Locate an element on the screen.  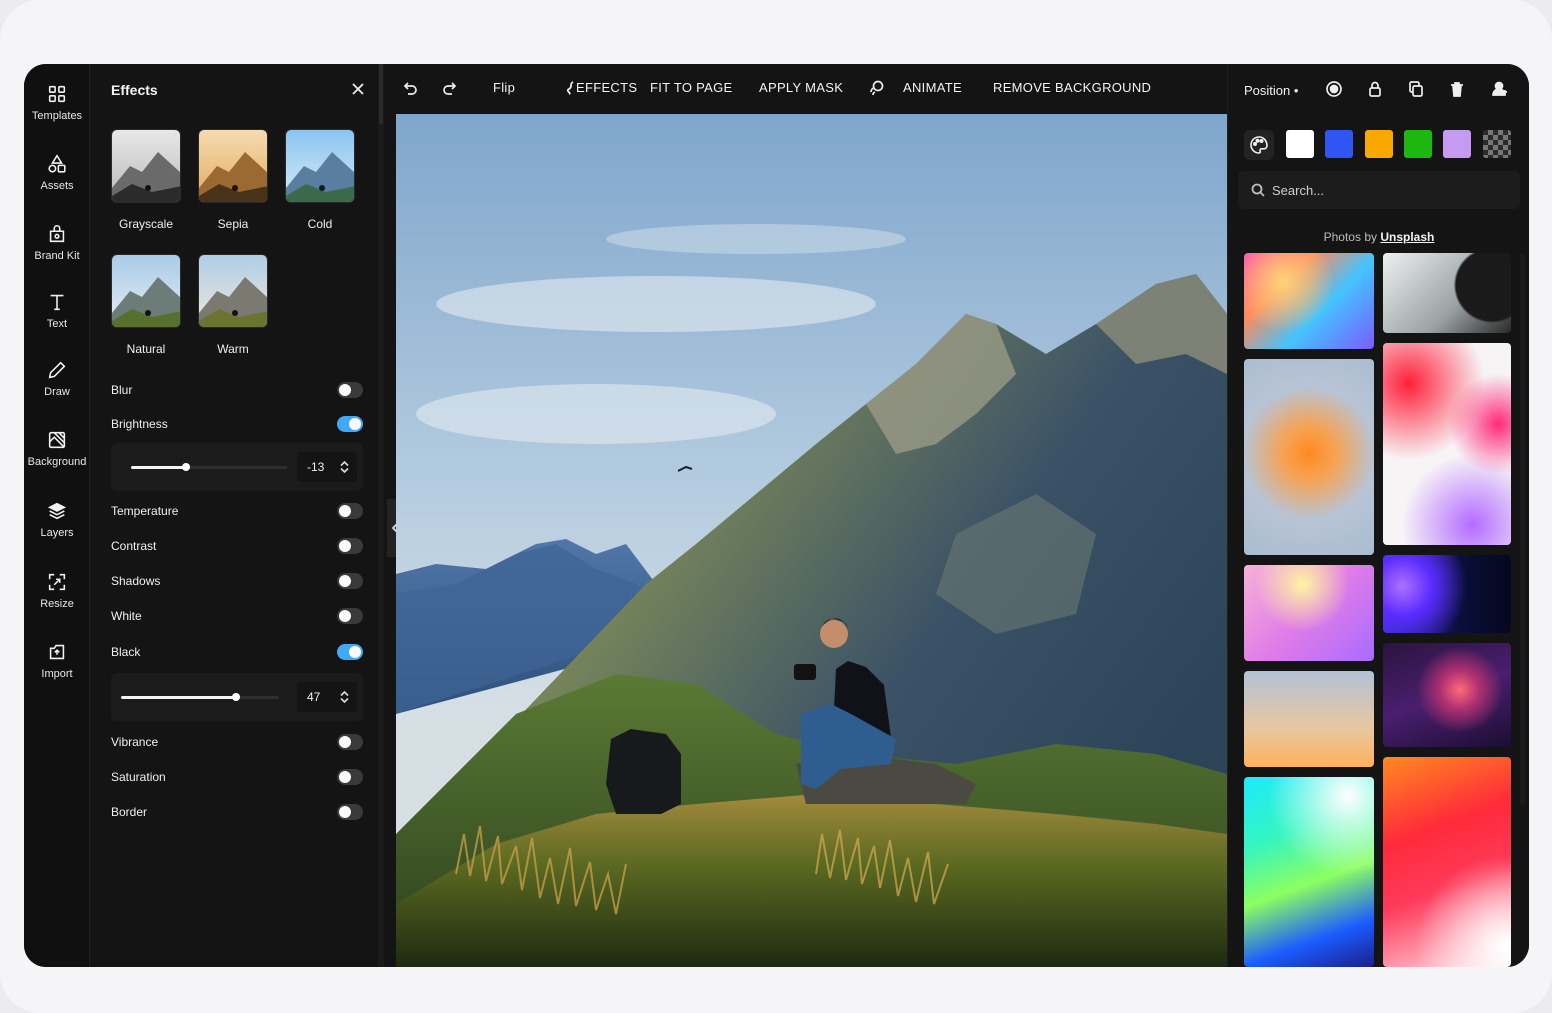
setting-temperature: Temperature is located at coordinates (237, 511).